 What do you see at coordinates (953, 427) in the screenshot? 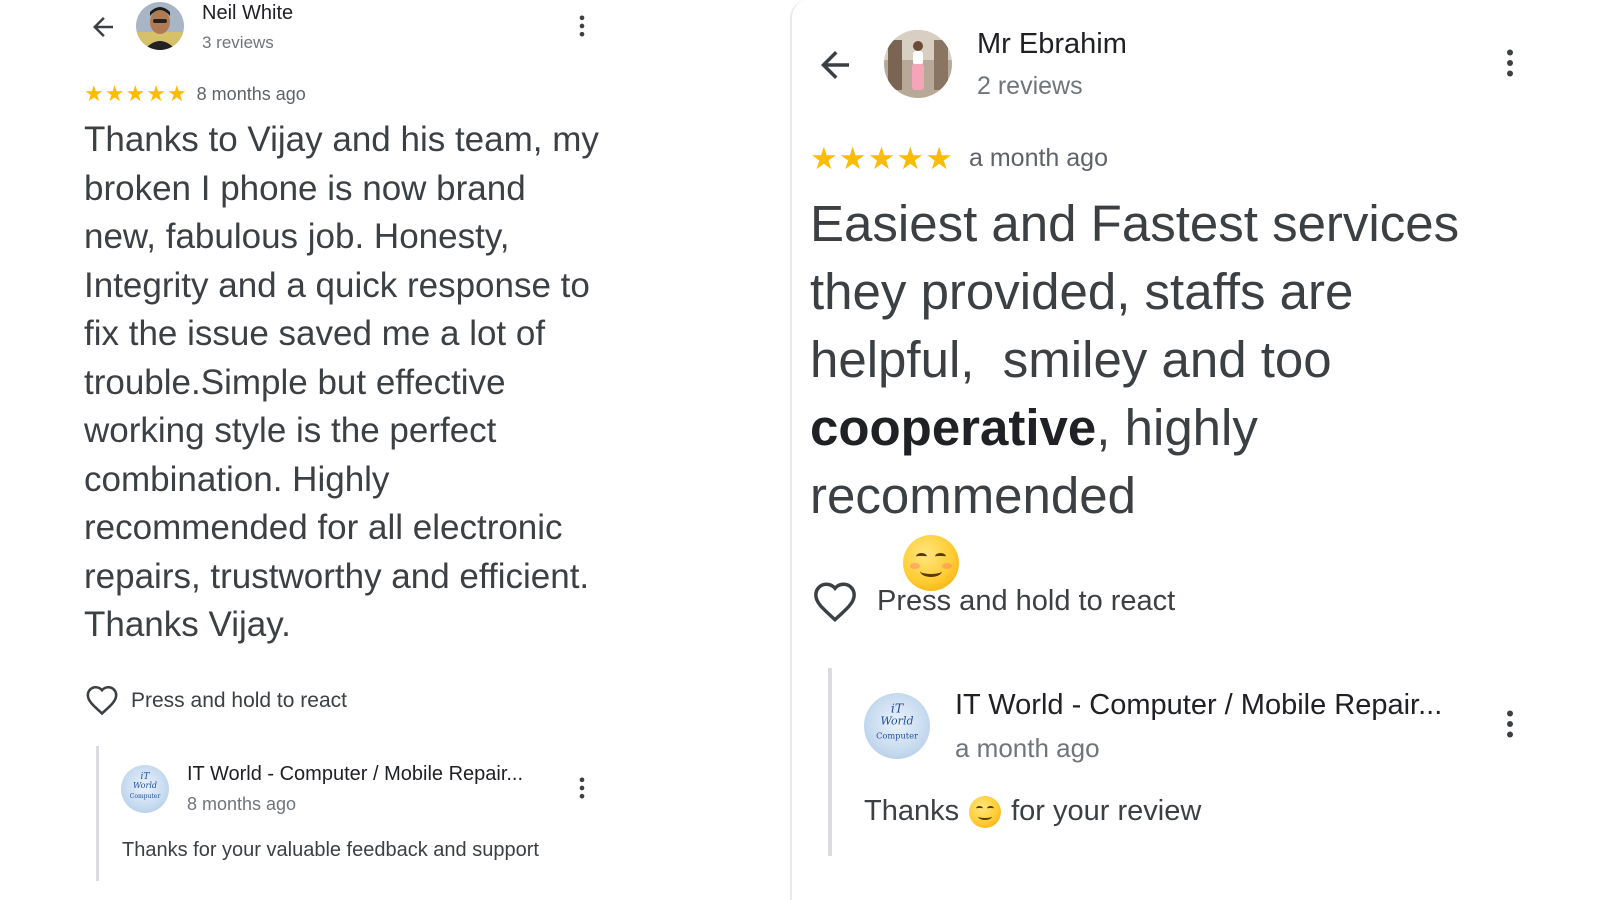
I see `bold-word: cooperative` at bounding box center [953, 427].